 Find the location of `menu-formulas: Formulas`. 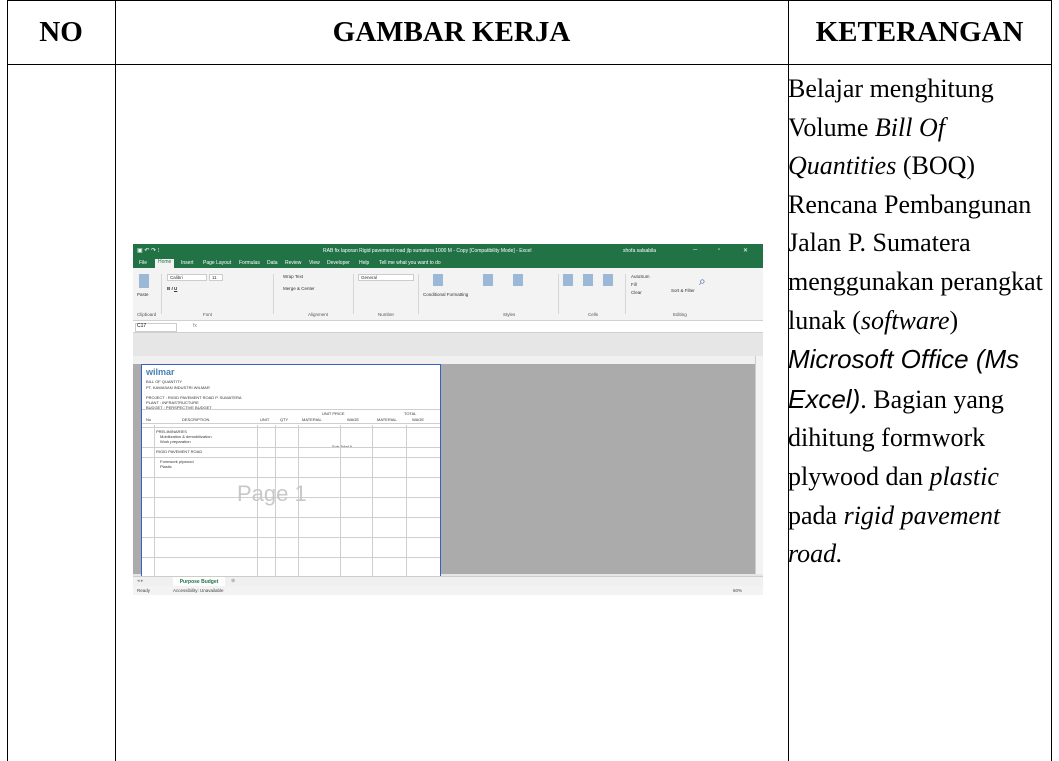

menu-formulas: Formulas is located at coordinates (249, 263).